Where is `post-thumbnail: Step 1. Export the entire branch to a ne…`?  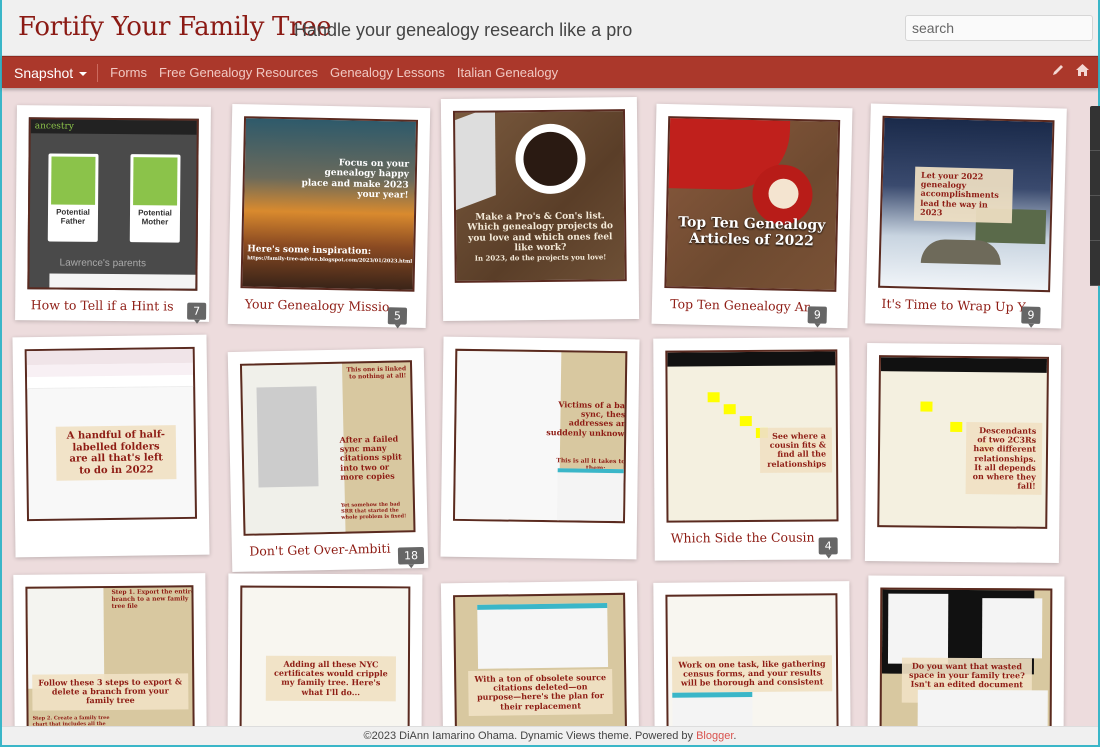 post-thumbnail: Step 1. Export the entire branch to a ne… is located at coordinates (110, 655).